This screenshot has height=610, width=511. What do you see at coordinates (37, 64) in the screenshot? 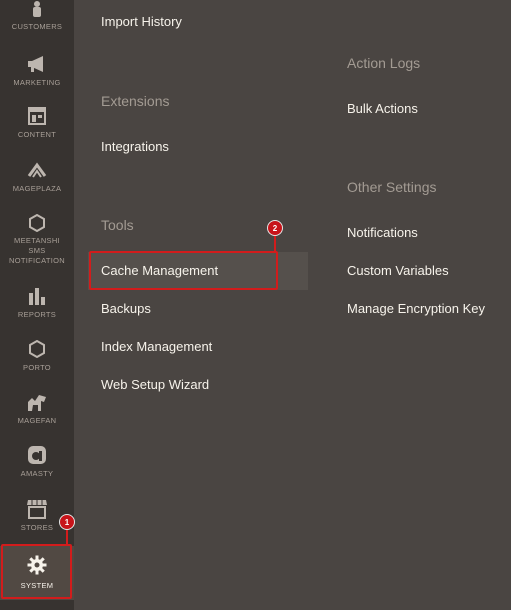
I see `megaphone-icon` at bounding box center [37, 64].